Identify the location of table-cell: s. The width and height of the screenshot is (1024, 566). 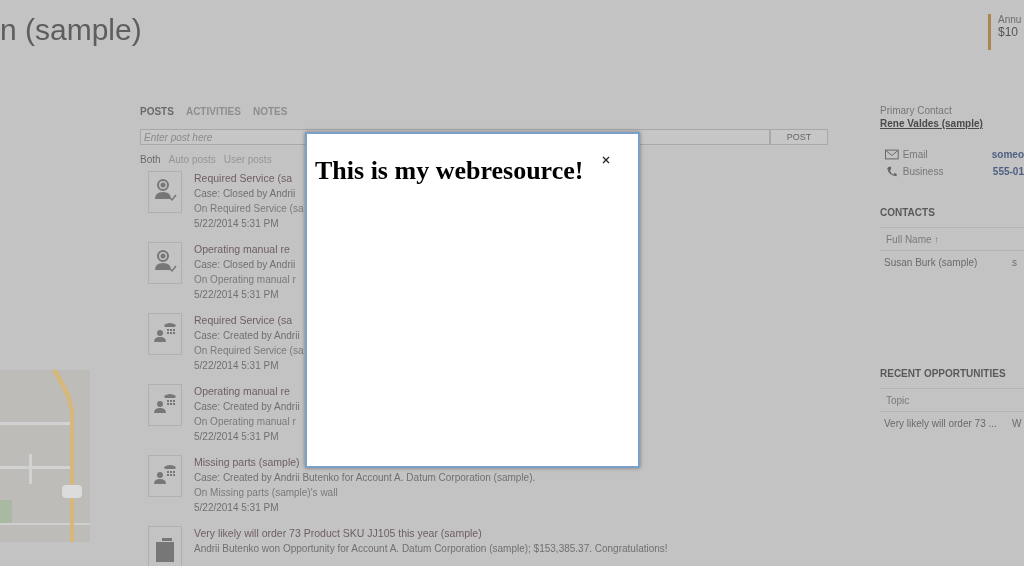
(1014, 262).